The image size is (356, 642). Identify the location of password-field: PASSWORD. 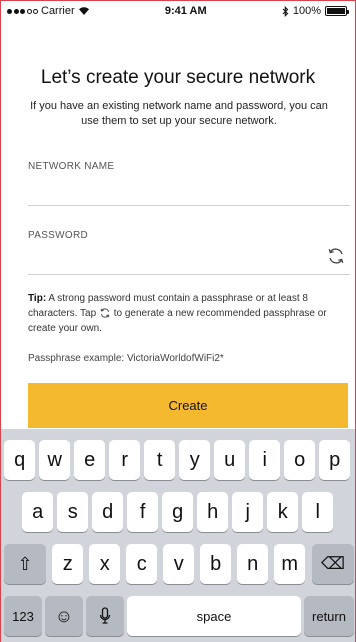
(189, 252).